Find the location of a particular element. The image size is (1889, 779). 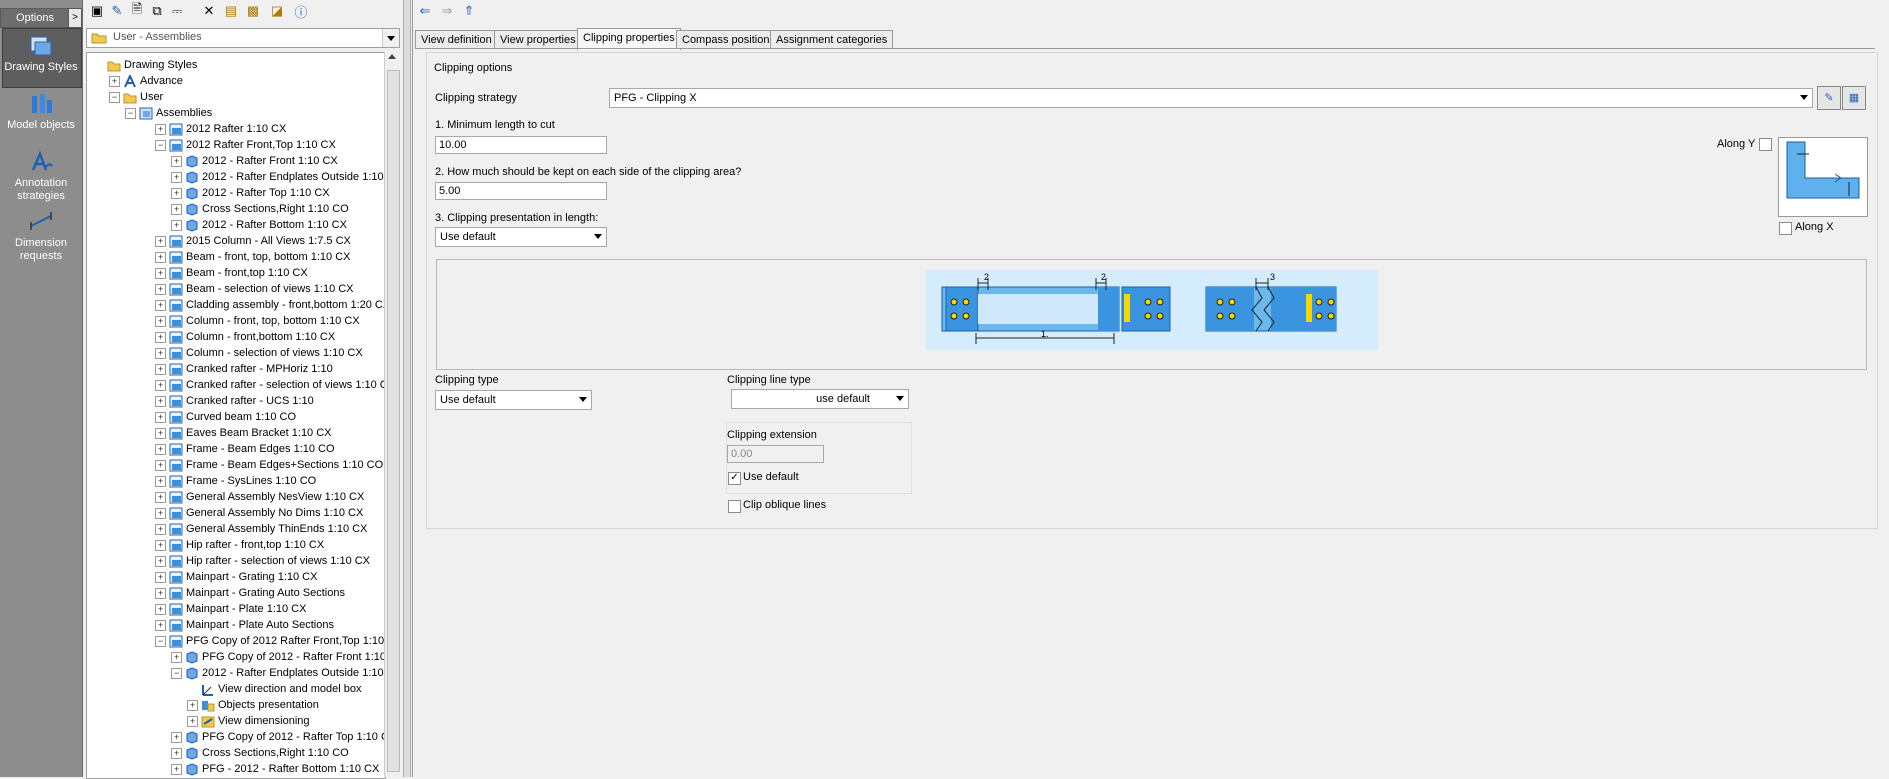

tree-node: PFG - 2012 - Rafter Bottom 1:10 CX is located at coordinates (282, 769).